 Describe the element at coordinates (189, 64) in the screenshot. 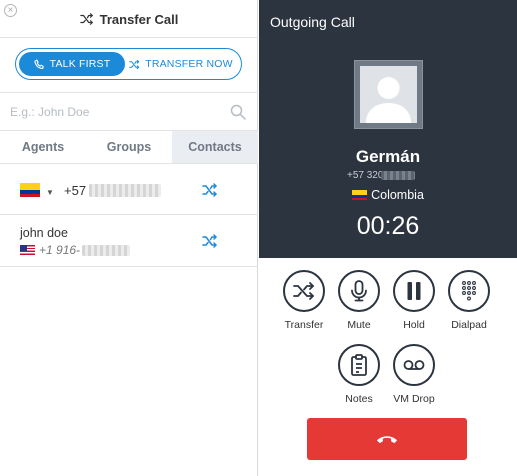

I see `transfer-now-label: TRANSFER NOW` at that location.